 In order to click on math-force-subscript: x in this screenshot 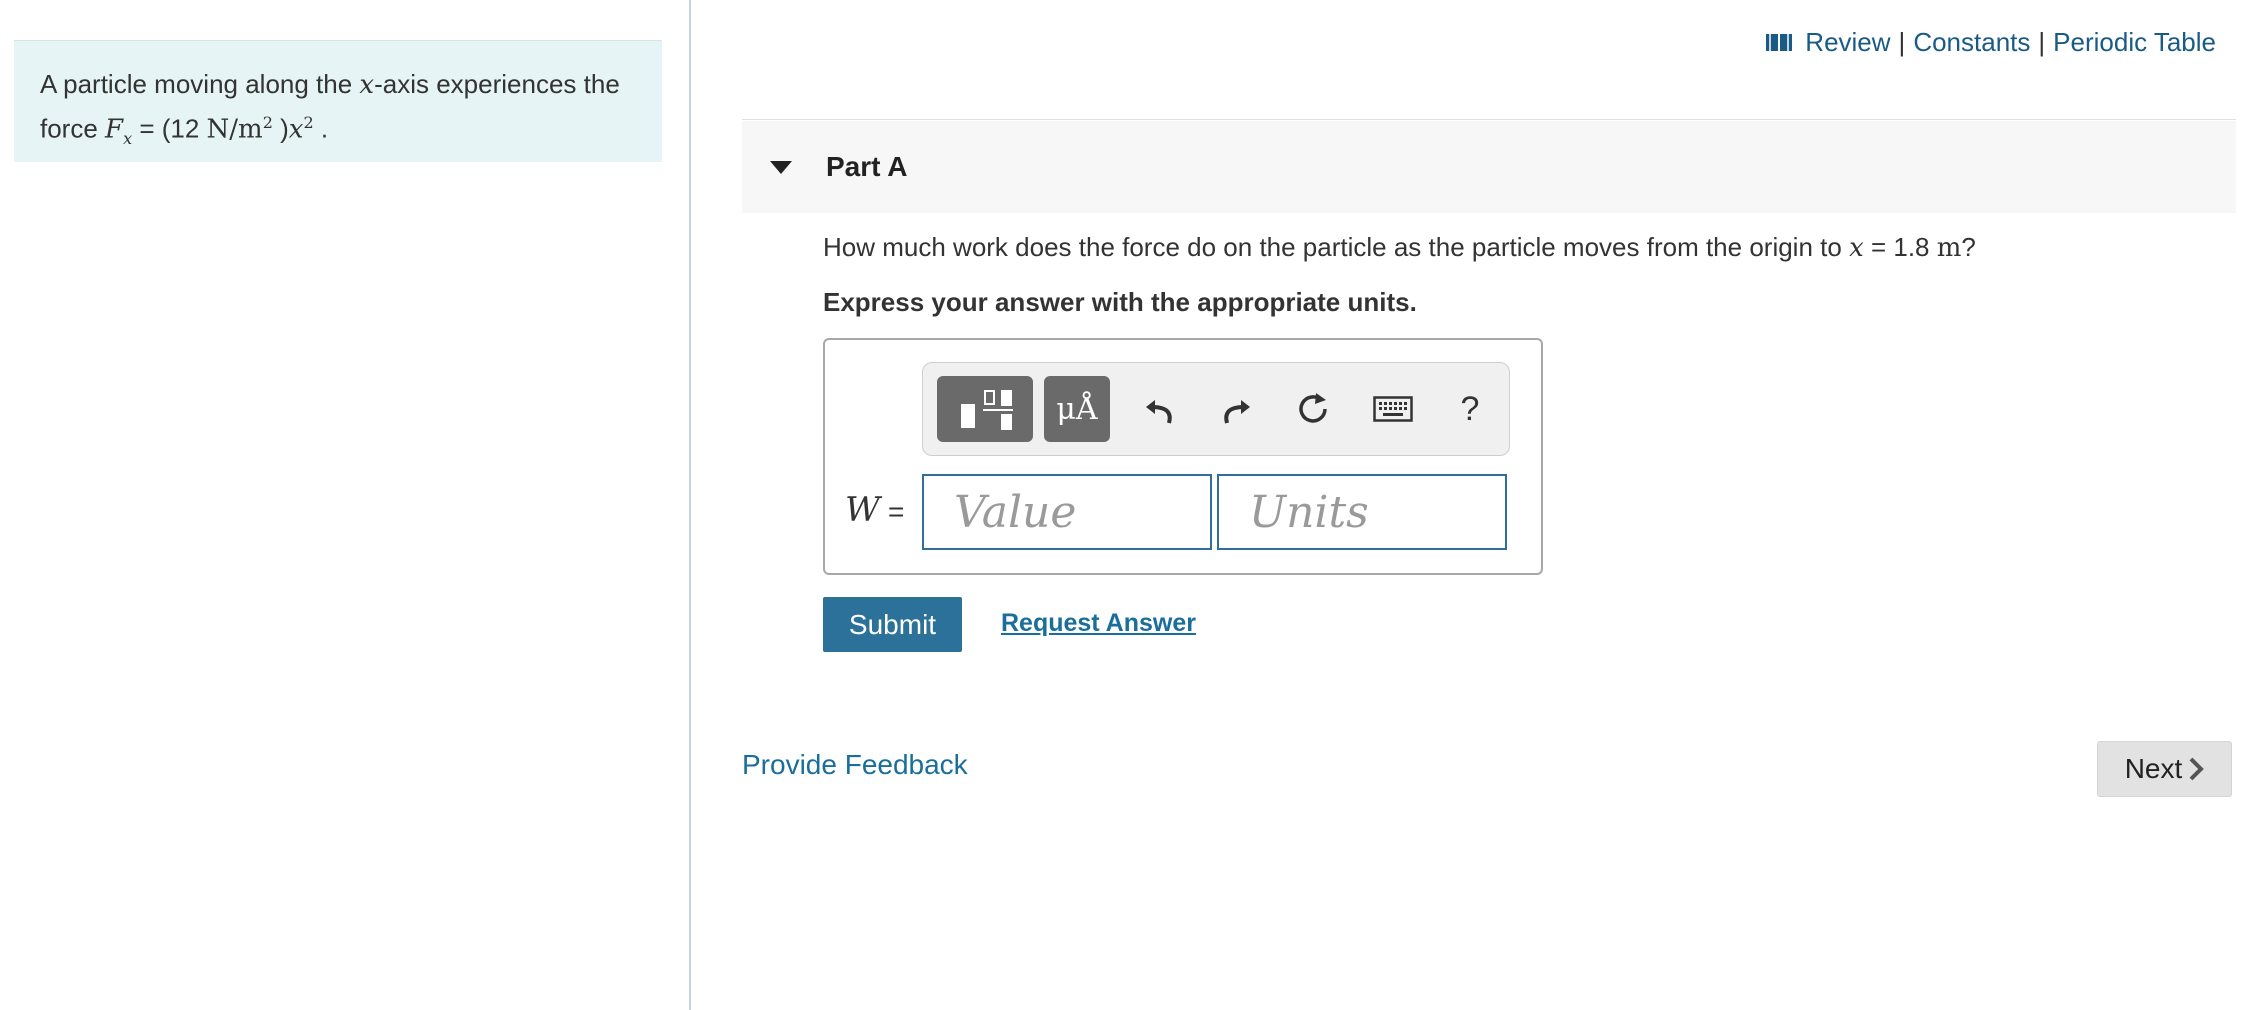, I will do `click(128, 138)`.